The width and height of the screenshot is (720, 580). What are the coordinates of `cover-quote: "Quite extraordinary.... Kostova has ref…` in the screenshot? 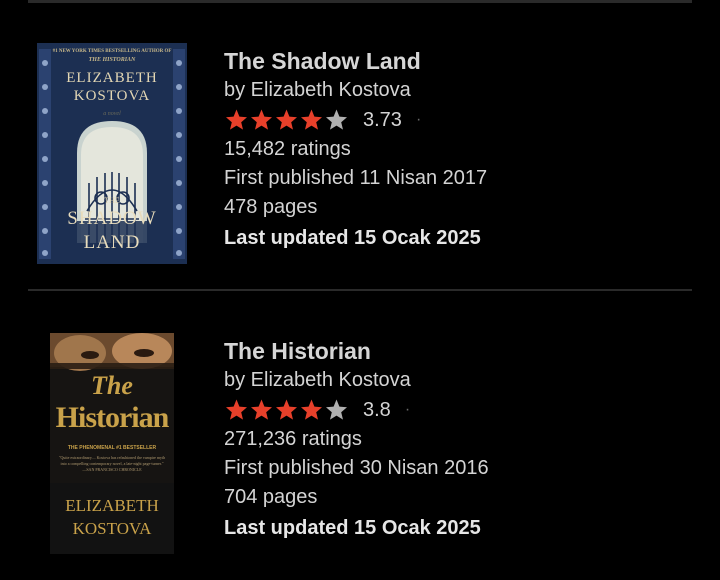 It's located at (112, 463).